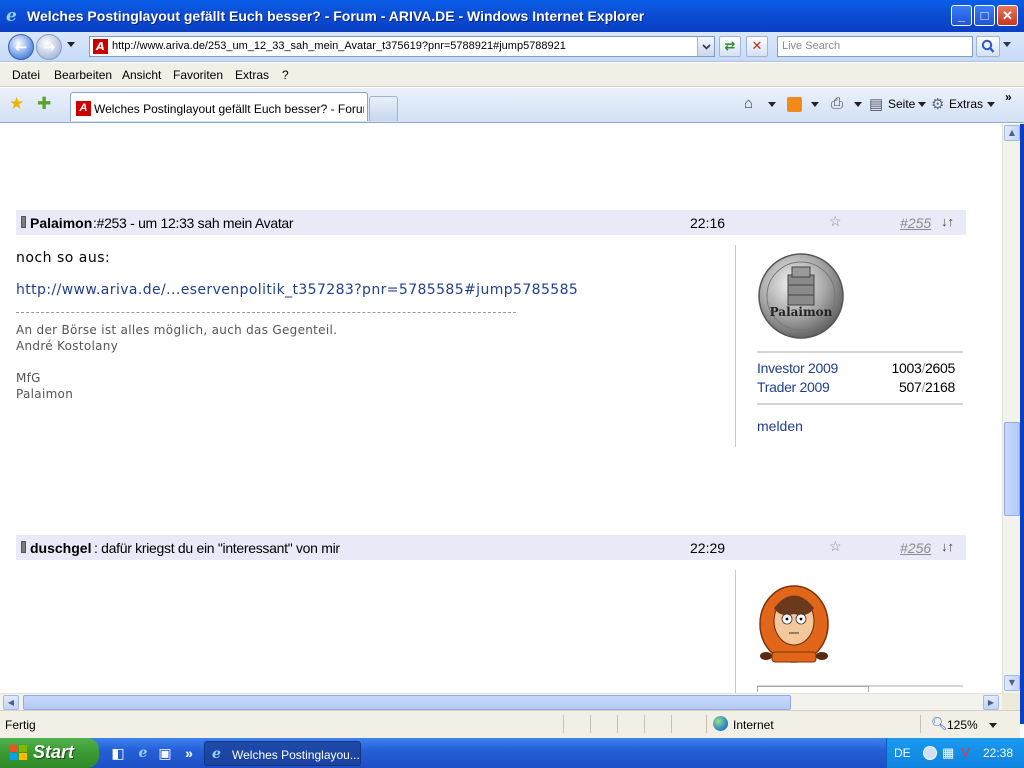 The height and width of the screenshot is (768, 1024). What do you see at coordinates (801, 312) in the screenshot?
I see `avatar-caption: Palaimon` at bounding box center [801, 312].